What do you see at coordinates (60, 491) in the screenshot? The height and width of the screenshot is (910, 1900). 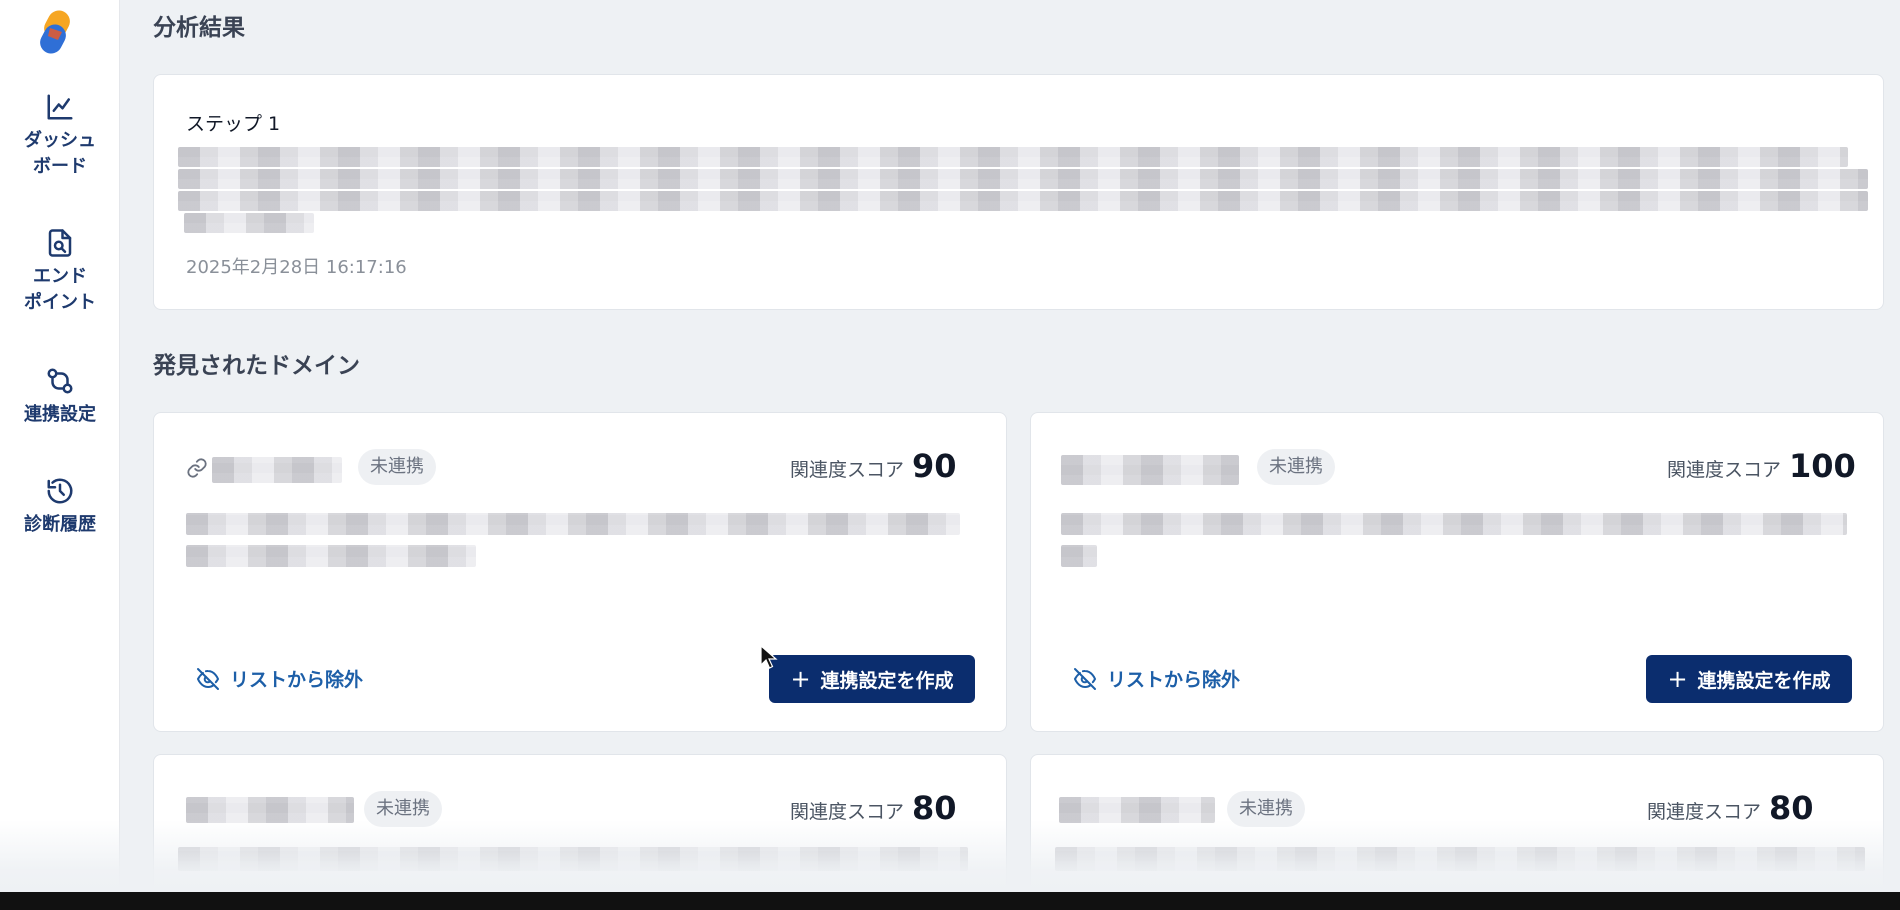 I see `history-icon` at bounding box center [60, 491].